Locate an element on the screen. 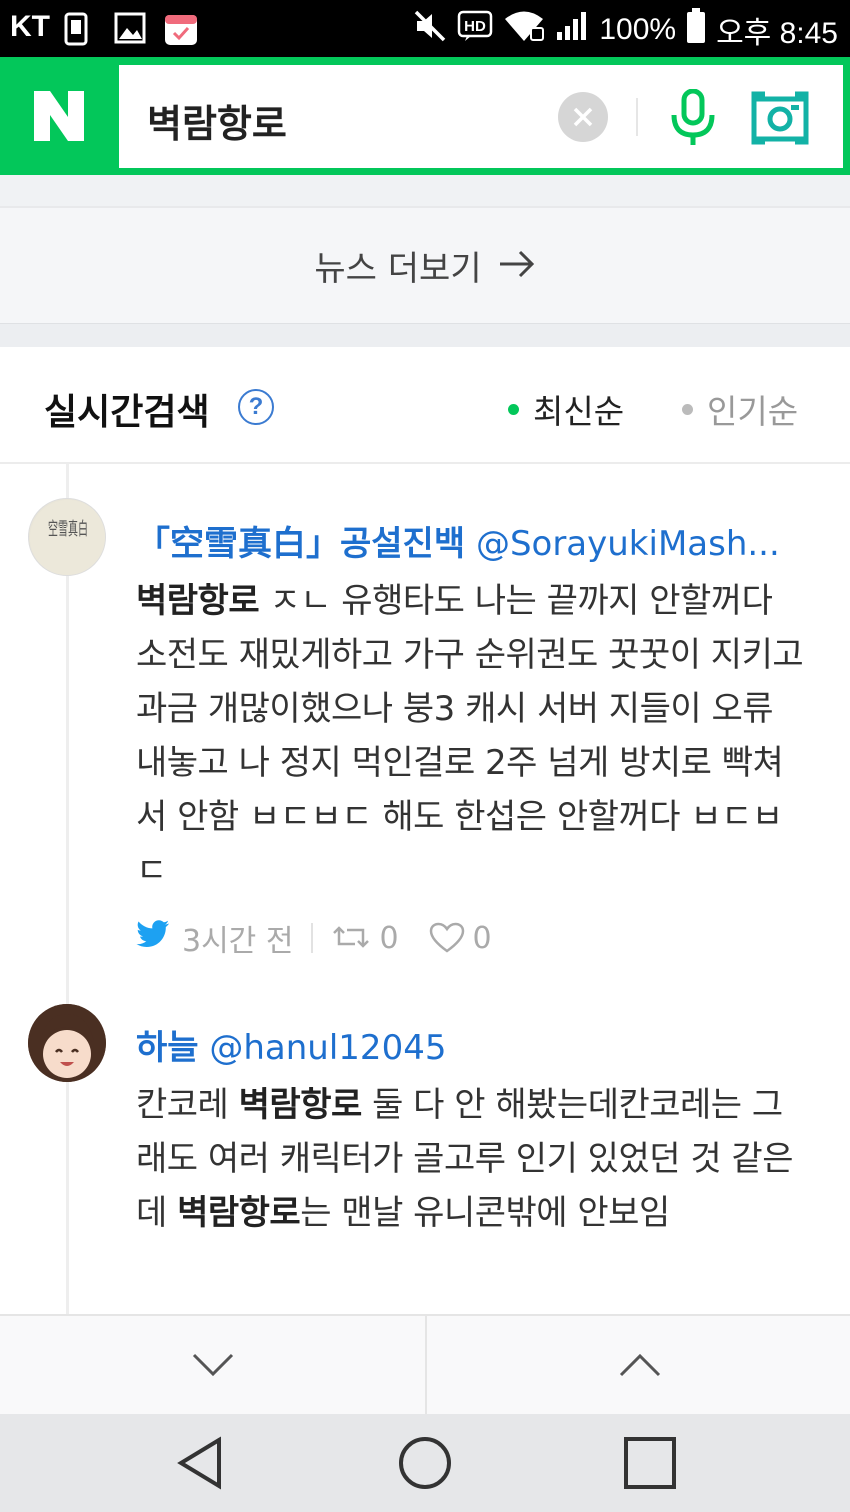 This screenshot has height=1512, width=850. like-count: 0 is located at coordinates (482, 938).